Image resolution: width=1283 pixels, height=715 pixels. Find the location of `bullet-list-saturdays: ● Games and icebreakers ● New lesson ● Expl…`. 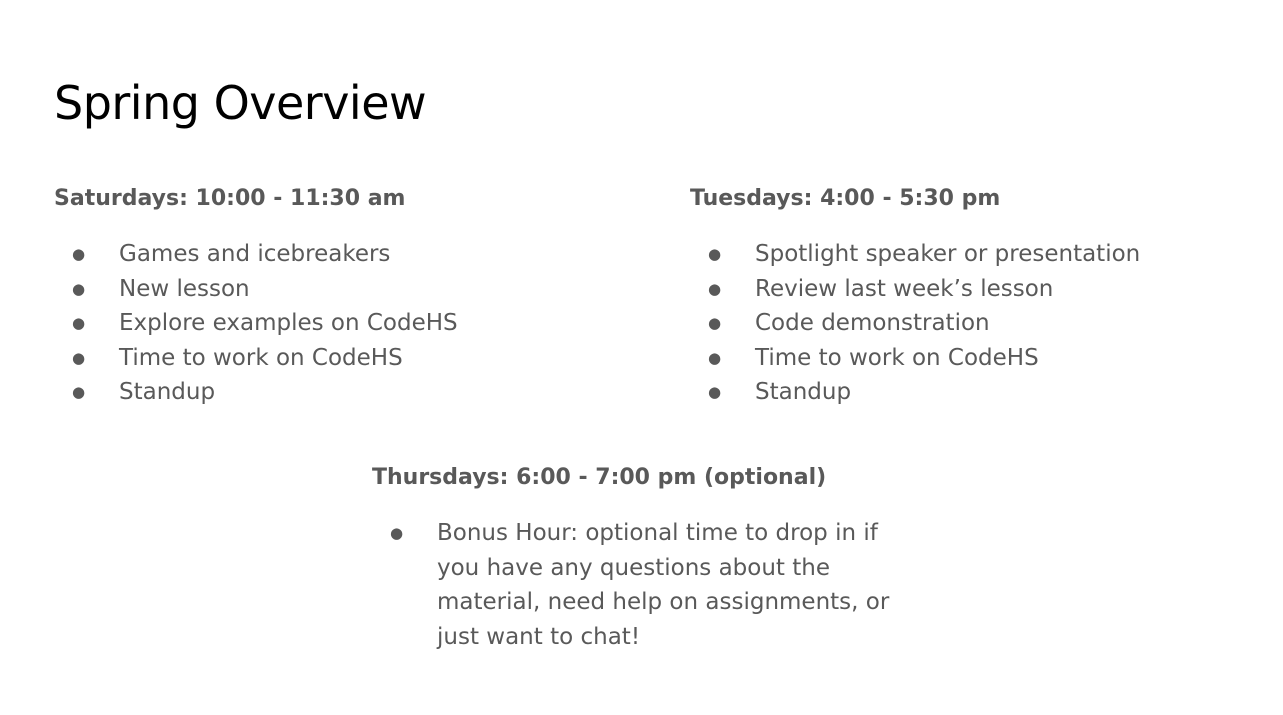

bullet-list-saturdays: ● Games and icebreakers ● New lesson ● Expl… is located at coordinates (354, 323).